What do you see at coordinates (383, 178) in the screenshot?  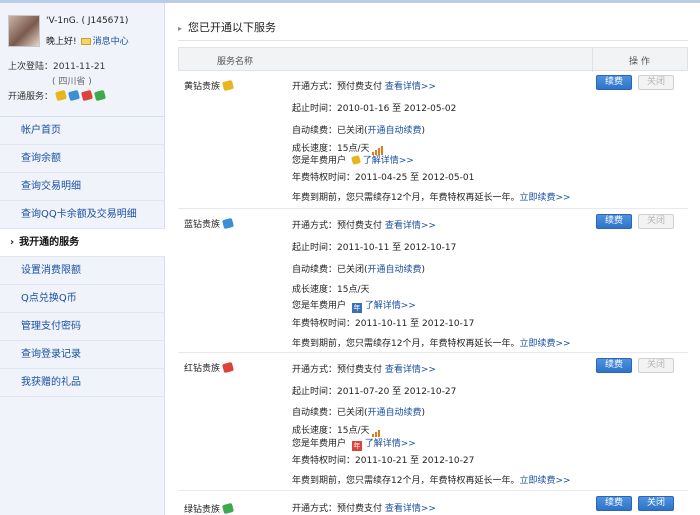 I see `privilege-time: 年费特权时间：2011-04-25 至 2012-05-01` at bounding box center [383, 178].